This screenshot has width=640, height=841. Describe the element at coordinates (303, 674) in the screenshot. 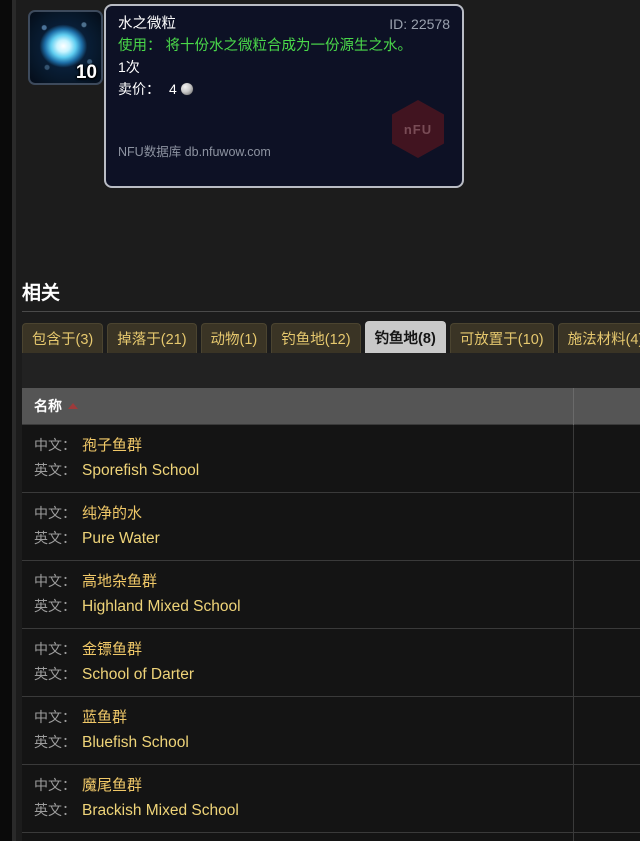

I see `name-en-line: 英文： School of Darter` at that location.